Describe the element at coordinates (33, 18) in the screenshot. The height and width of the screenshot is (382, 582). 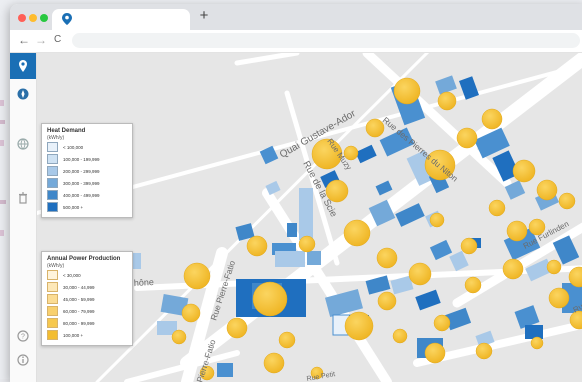
I see `minimize-window-dot` at that location.